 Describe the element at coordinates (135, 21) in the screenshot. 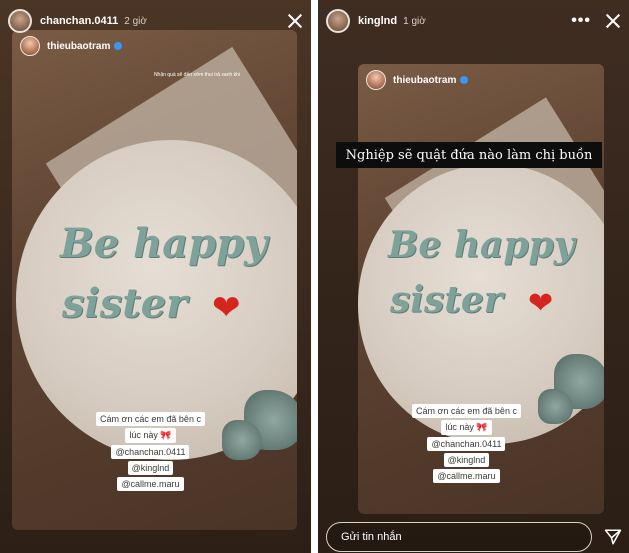

I see `story-time: 2 giờ` at that location.